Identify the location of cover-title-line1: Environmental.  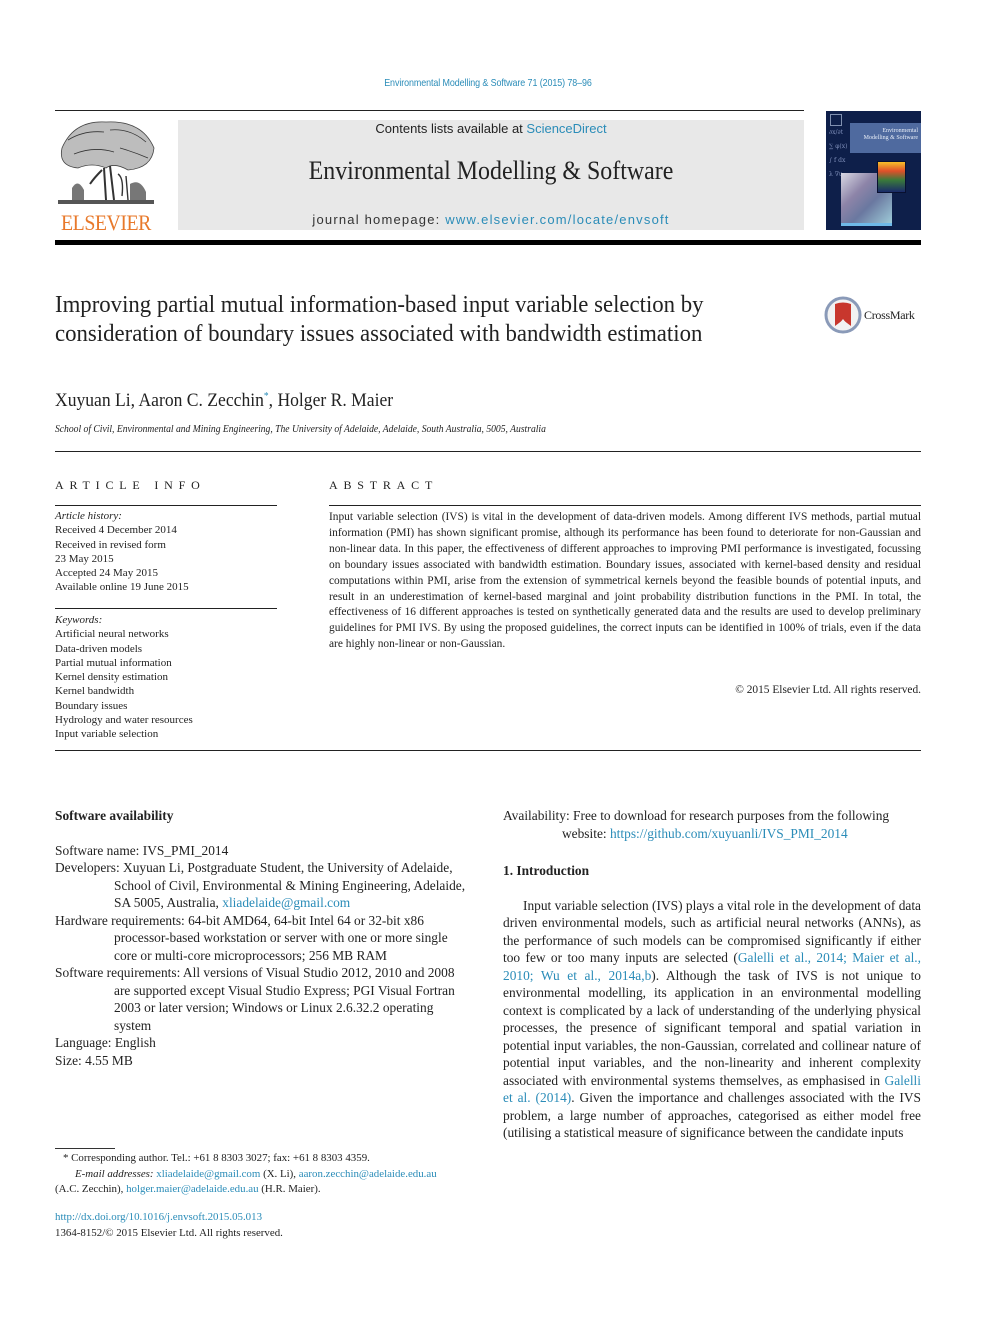
(900, 131).